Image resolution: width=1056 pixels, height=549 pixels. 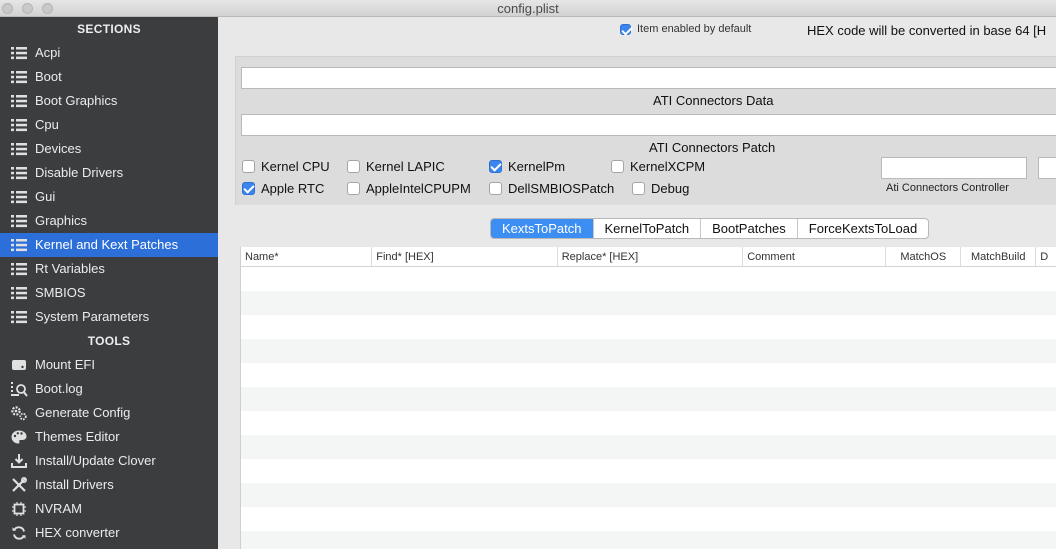 I want to click on column-replace: Replace* [HEX], so click(x=651, y=256).